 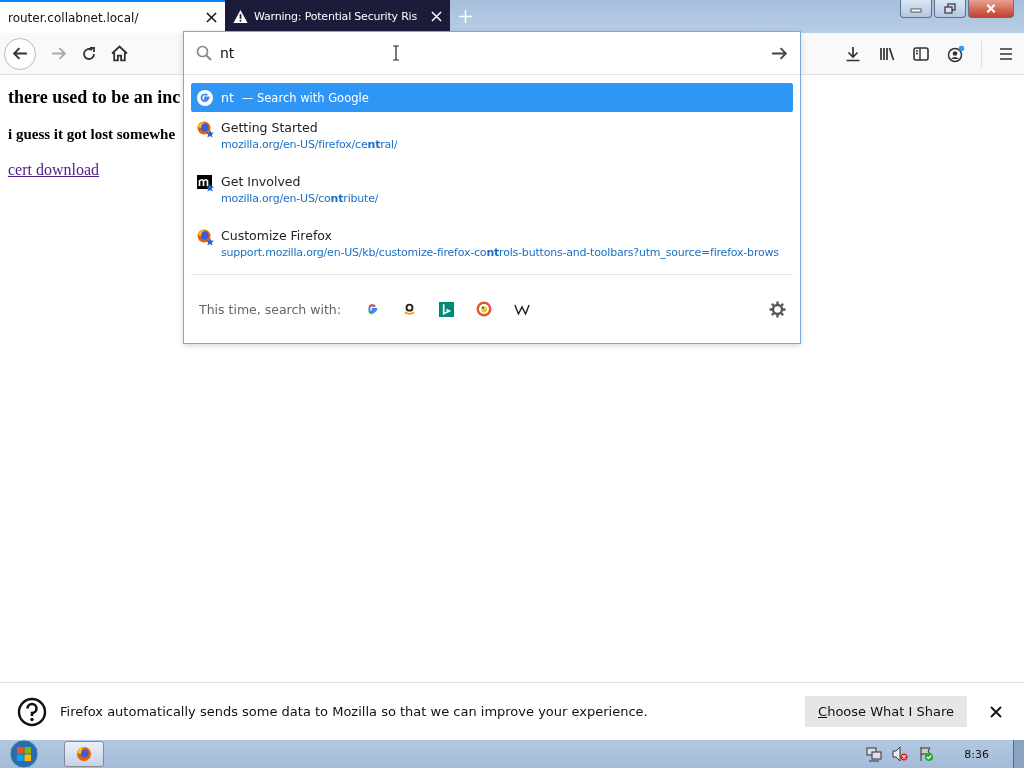 What do you see at coordinates (446, 309) in the screenshot?
I see `bing-icon` at bounding box center [446, 309].